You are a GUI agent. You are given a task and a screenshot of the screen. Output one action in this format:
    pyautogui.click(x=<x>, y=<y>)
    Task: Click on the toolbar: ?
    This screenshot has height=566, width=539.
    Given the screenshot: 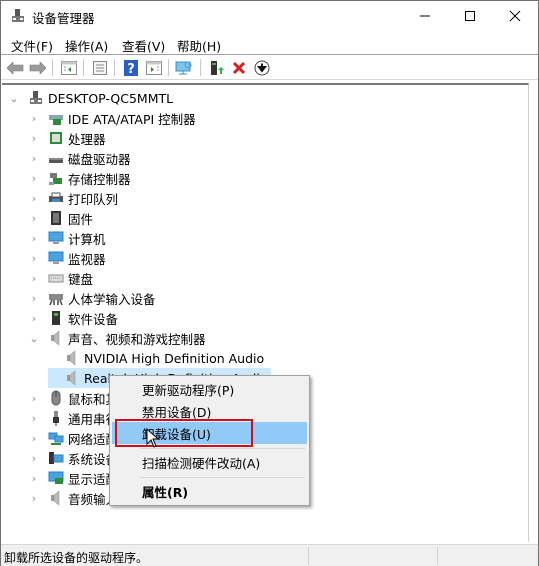 What is the action you would take?
    pyautogui.click(x=269, y=67)
    